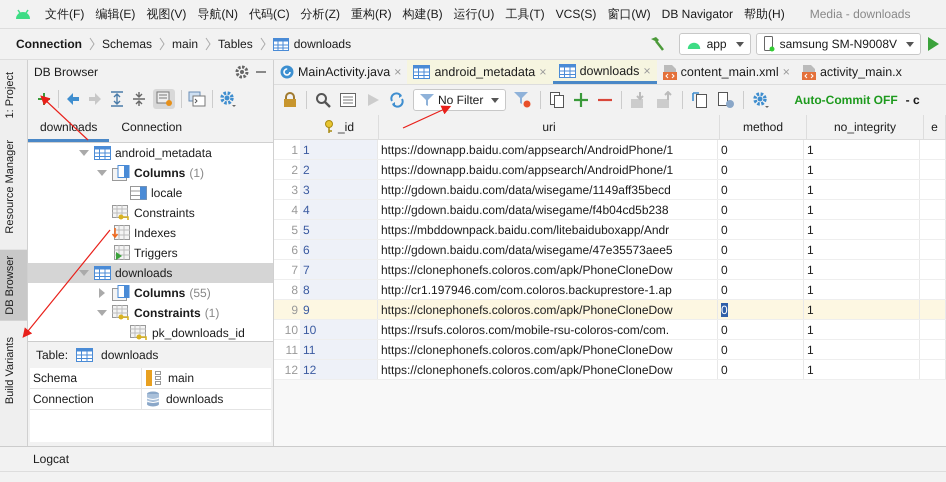 The width and height of the screenshot is (946, 482). What do you see at coordinates (852, 72) in the screenshot?
I see `editor-tab: activity_main.x` at bounding box center [852, 72].